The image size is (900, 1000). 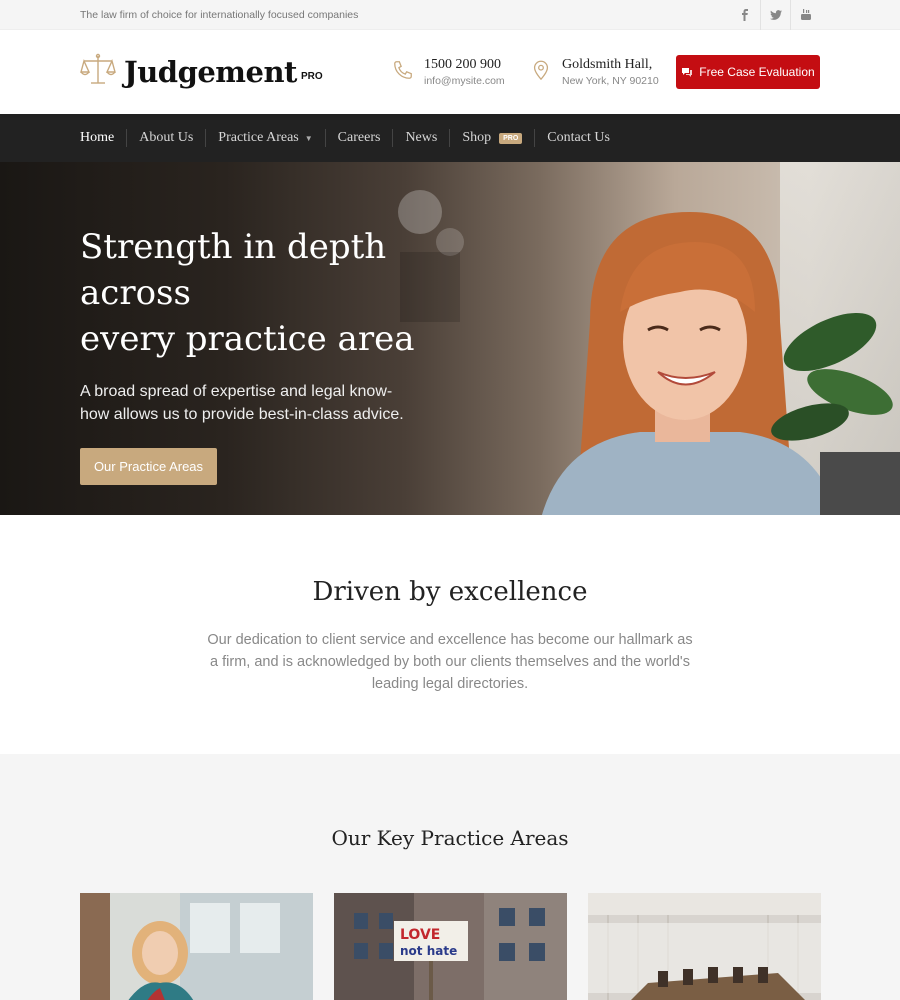 What do you see at coordinates (805, 15) in the screenshot?
I see `youtube-icon` at bounding box center [805, 15].